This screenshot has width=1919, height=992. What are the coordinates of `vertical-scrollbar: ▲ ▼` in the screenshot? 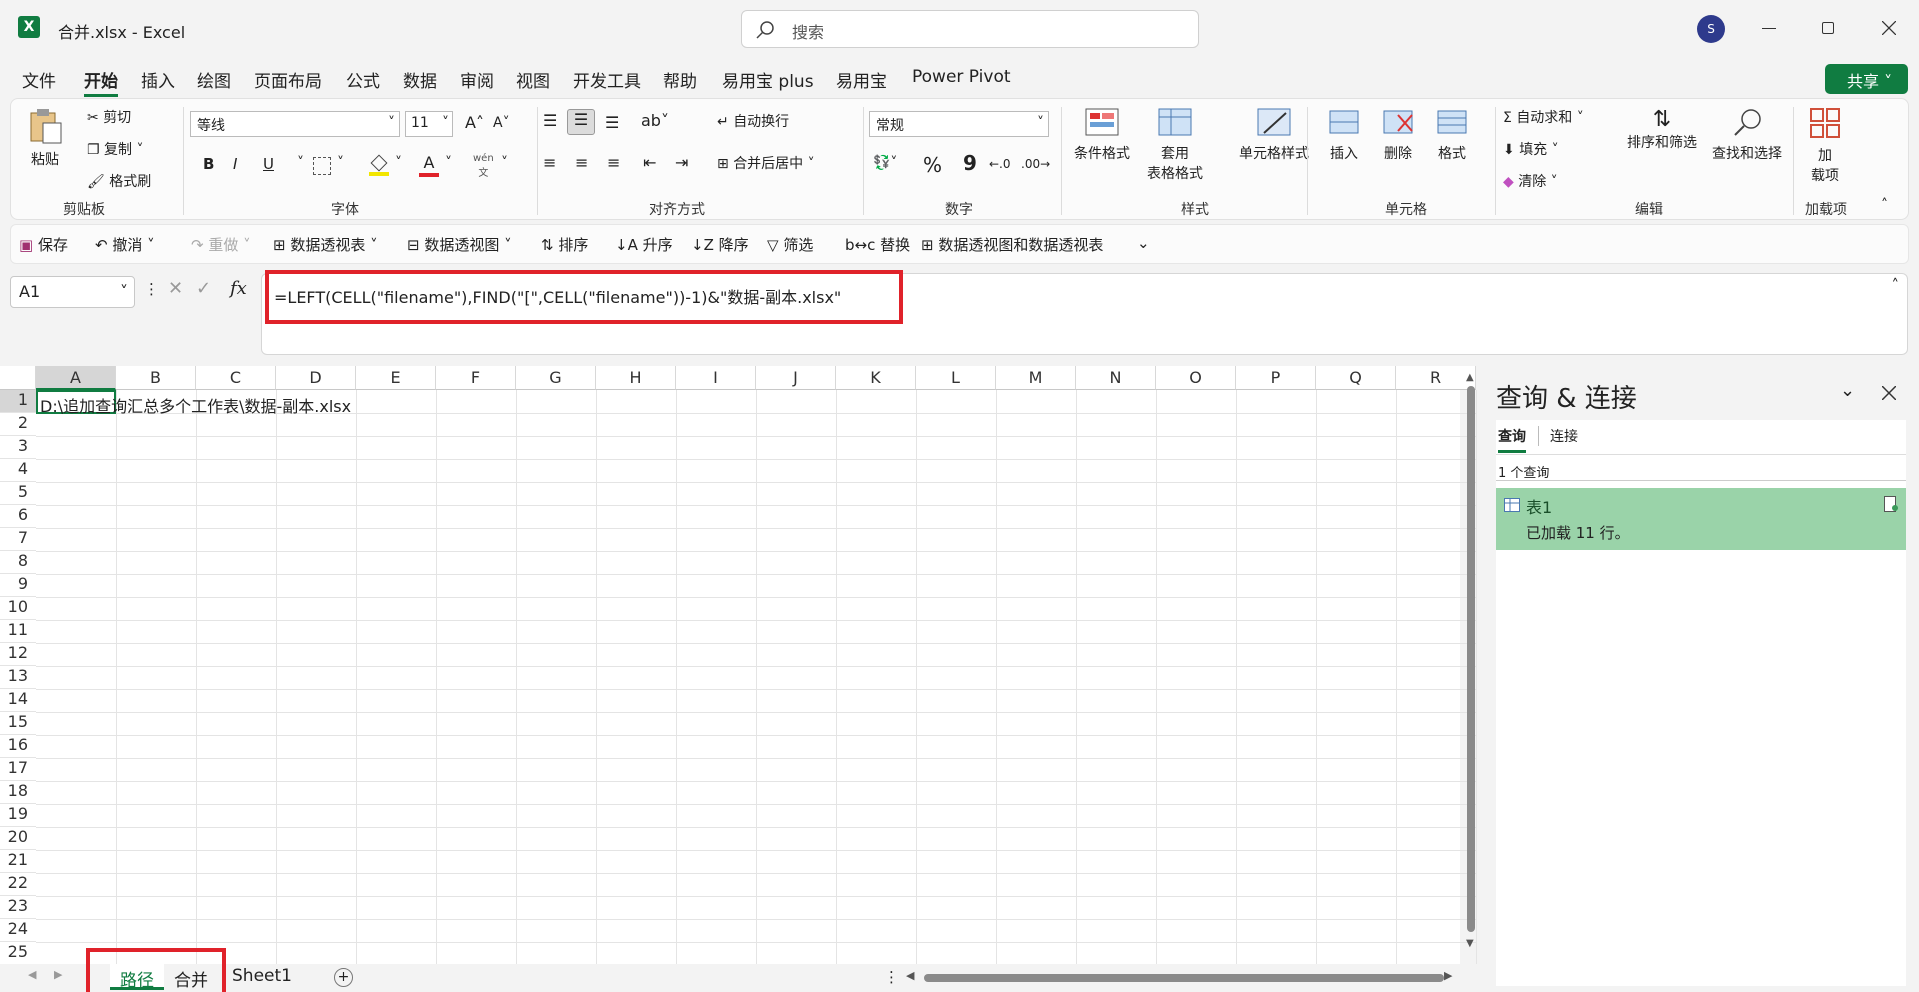 It's located at (1471, 664).